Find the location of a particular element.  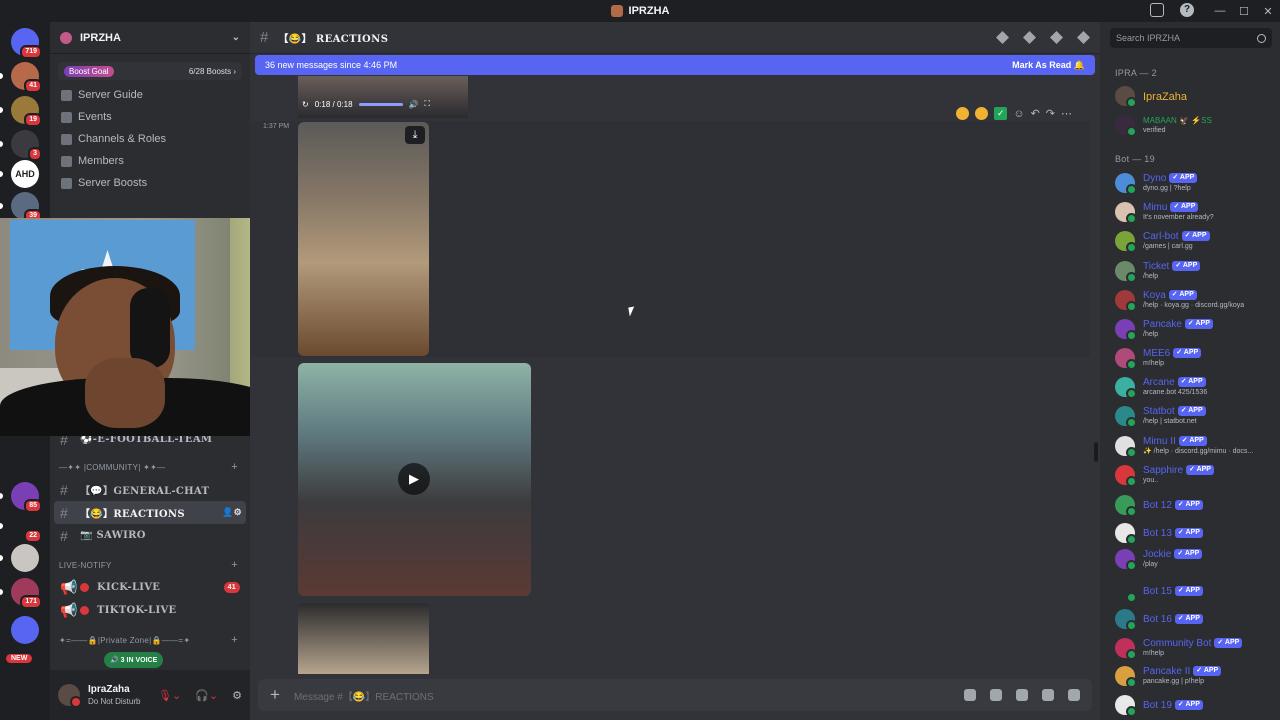

replay-icon: ↻ is located at coordinates (305, 104).